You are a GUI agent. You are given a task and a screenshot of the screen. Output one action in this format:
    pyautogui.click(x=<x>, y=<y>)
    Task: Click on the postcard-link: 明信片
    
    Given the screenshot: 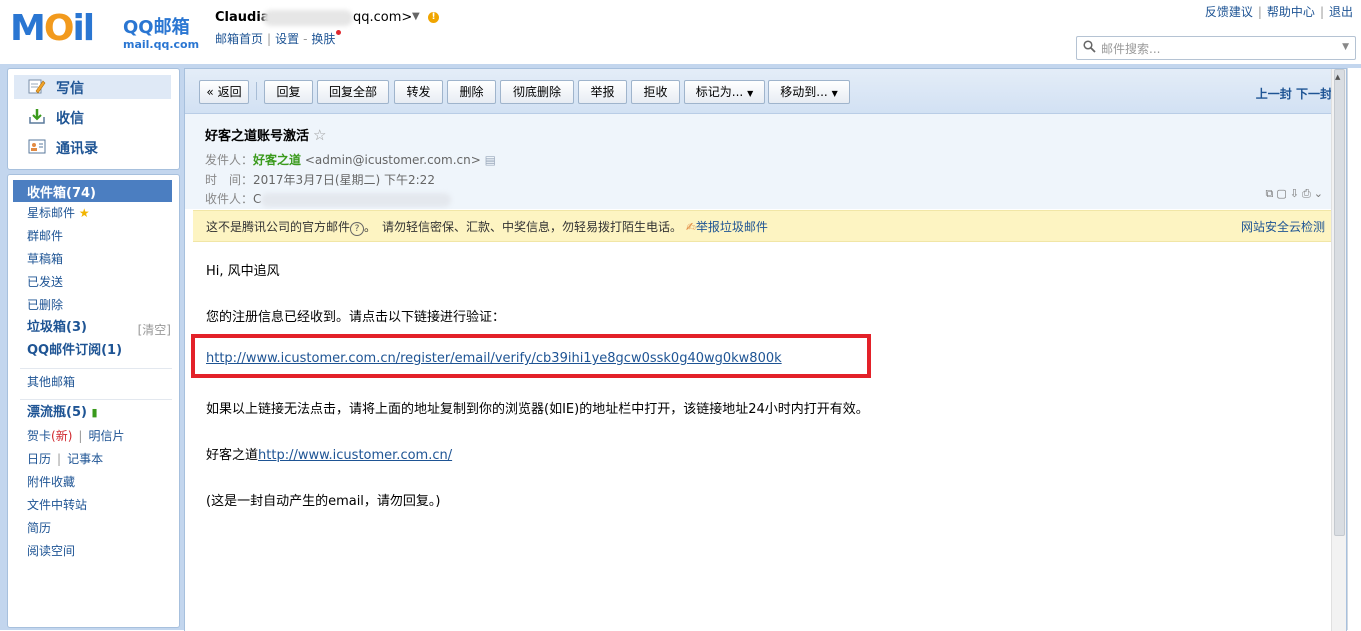 What is the action you would take?
    pyautogui.click(x=106, y=436)
    